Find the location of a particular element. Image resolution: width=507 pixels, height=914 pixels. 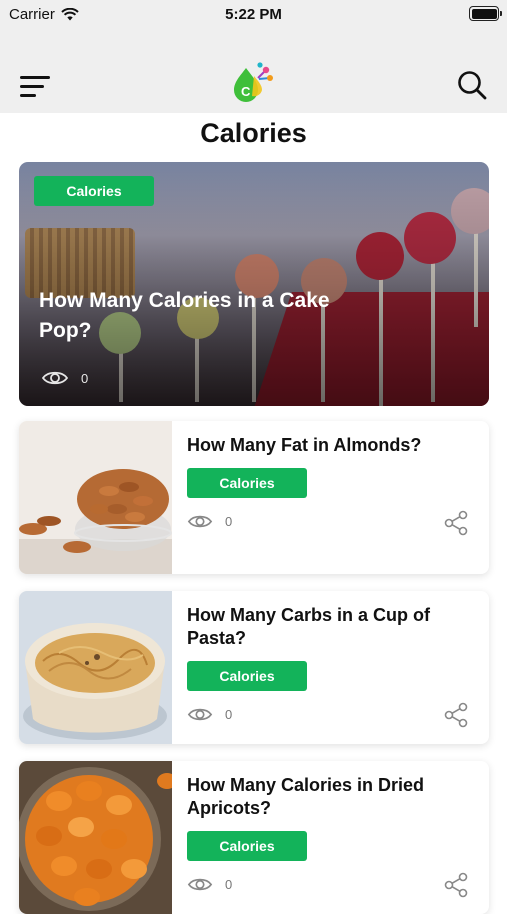

calorie-app-logo-icon: C is located at coordinates (253, 82).